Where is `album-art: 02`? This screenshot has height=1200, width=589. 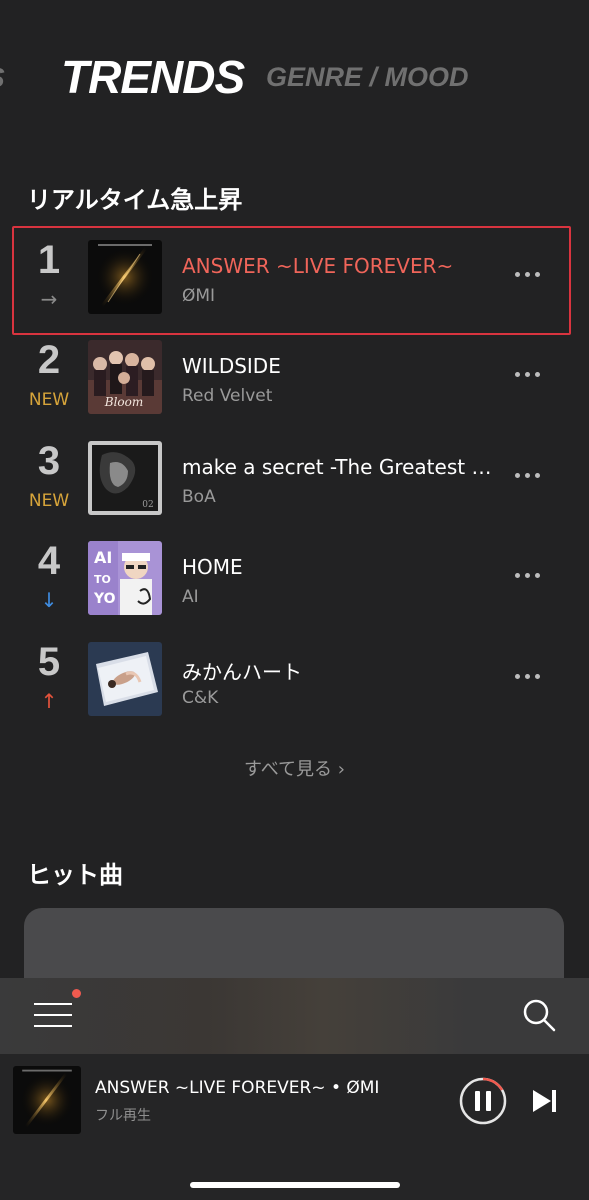
album-art: 02 is located at coordinates (125, 478).